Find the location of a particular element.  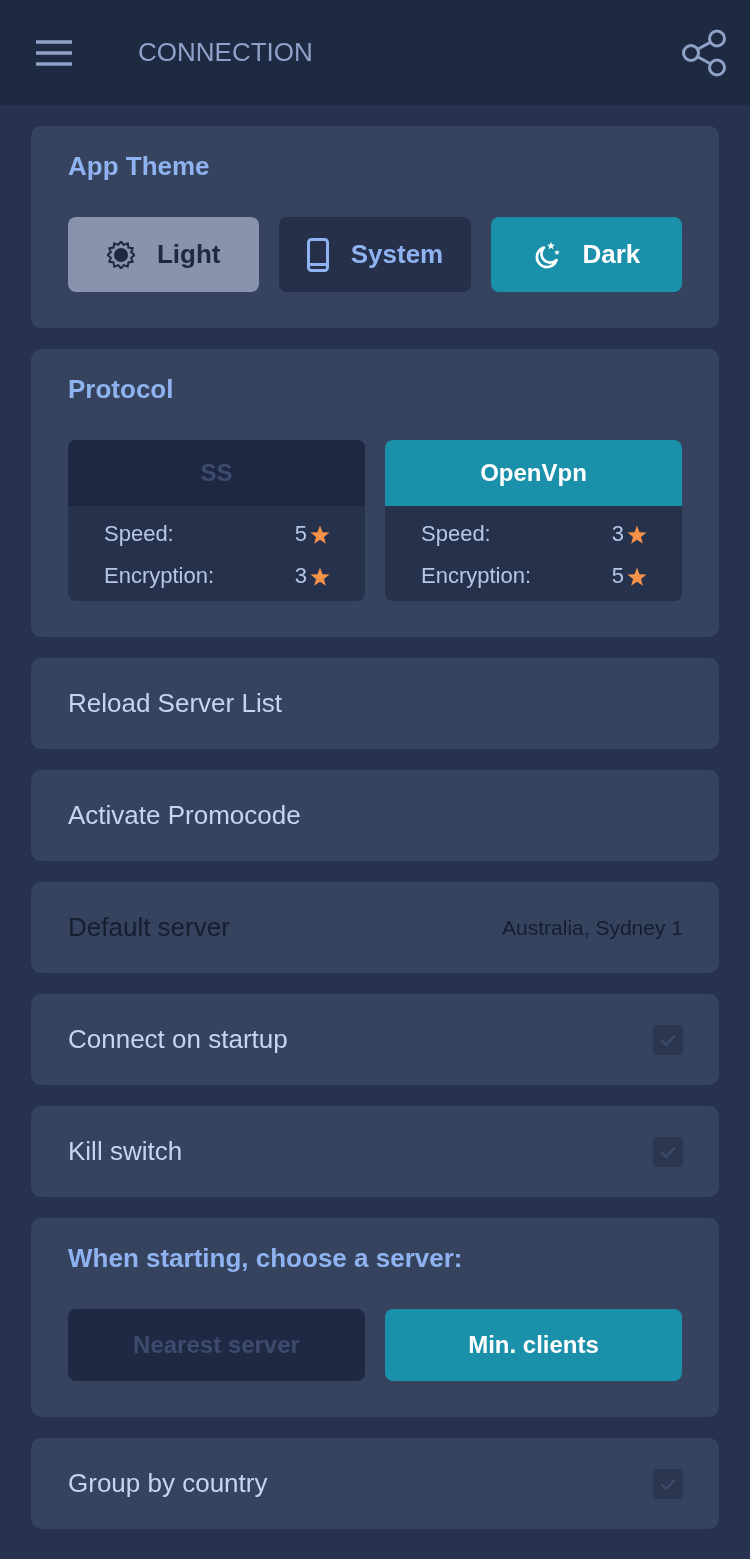

settings-item: Group by country is located at coordinates (375, 1483).